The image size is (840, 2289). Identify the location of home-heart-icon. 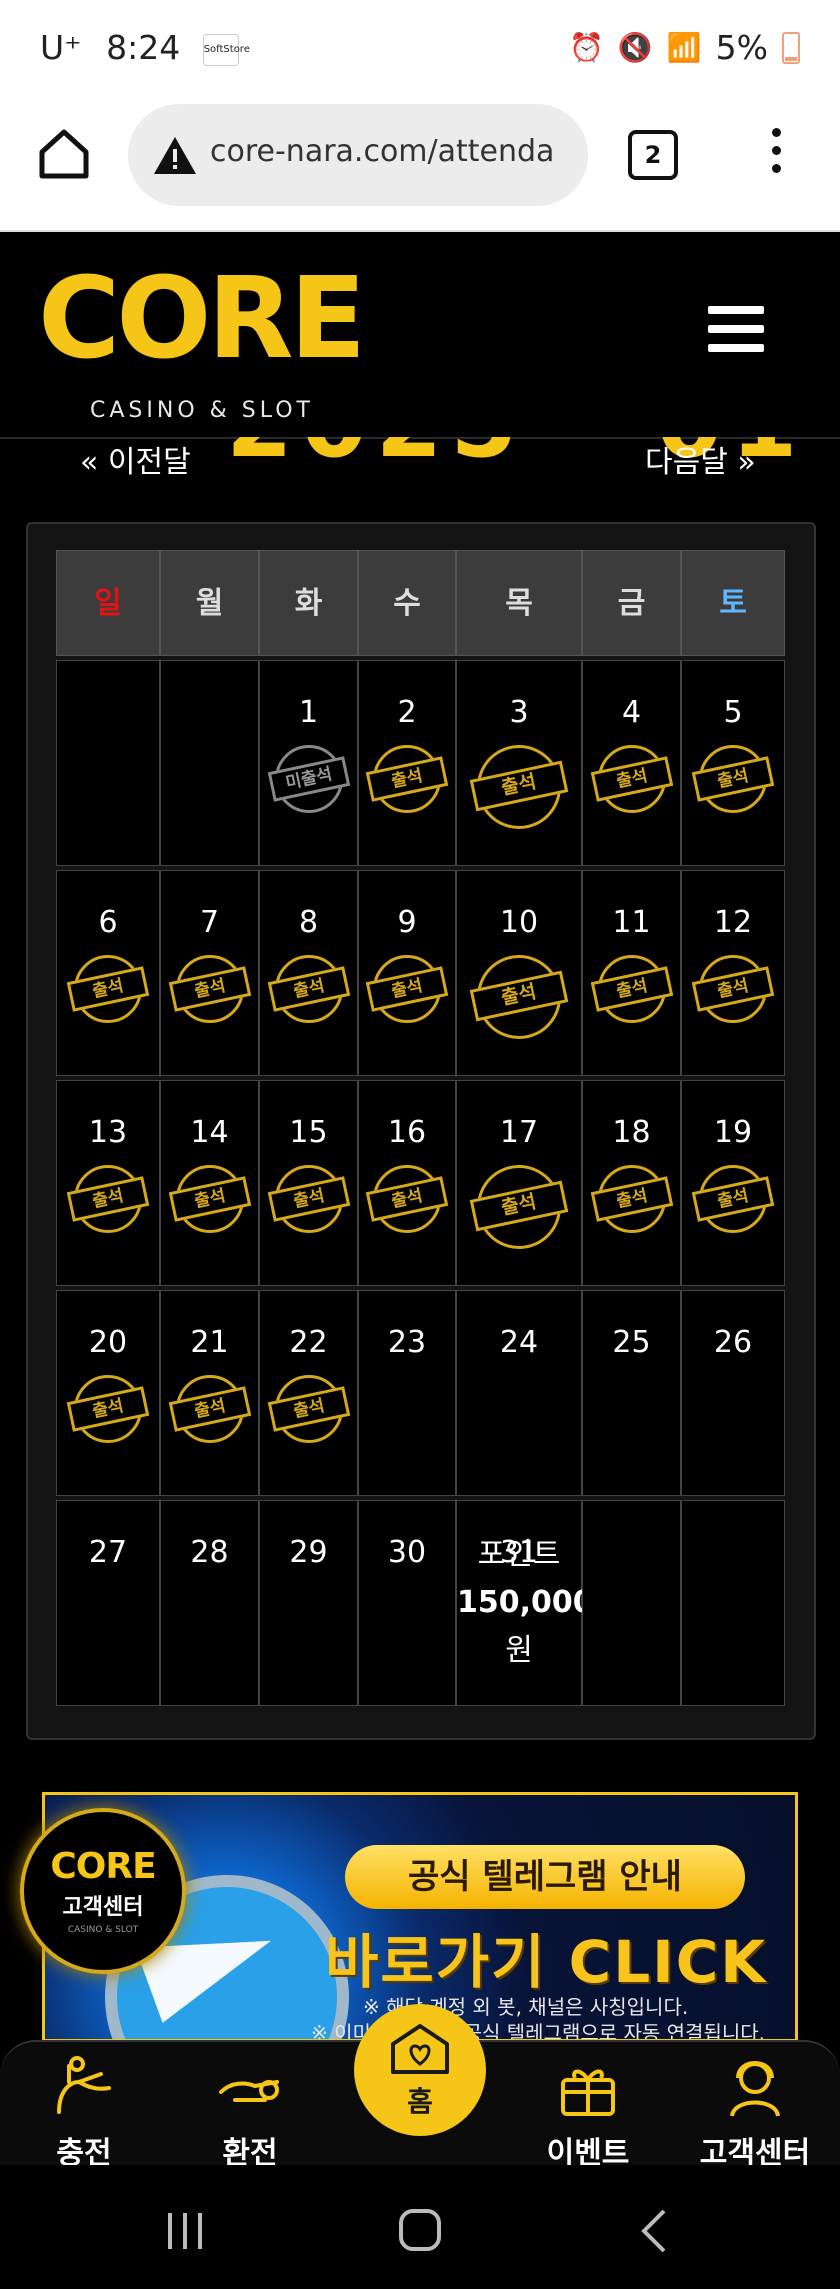
(420, 2049).